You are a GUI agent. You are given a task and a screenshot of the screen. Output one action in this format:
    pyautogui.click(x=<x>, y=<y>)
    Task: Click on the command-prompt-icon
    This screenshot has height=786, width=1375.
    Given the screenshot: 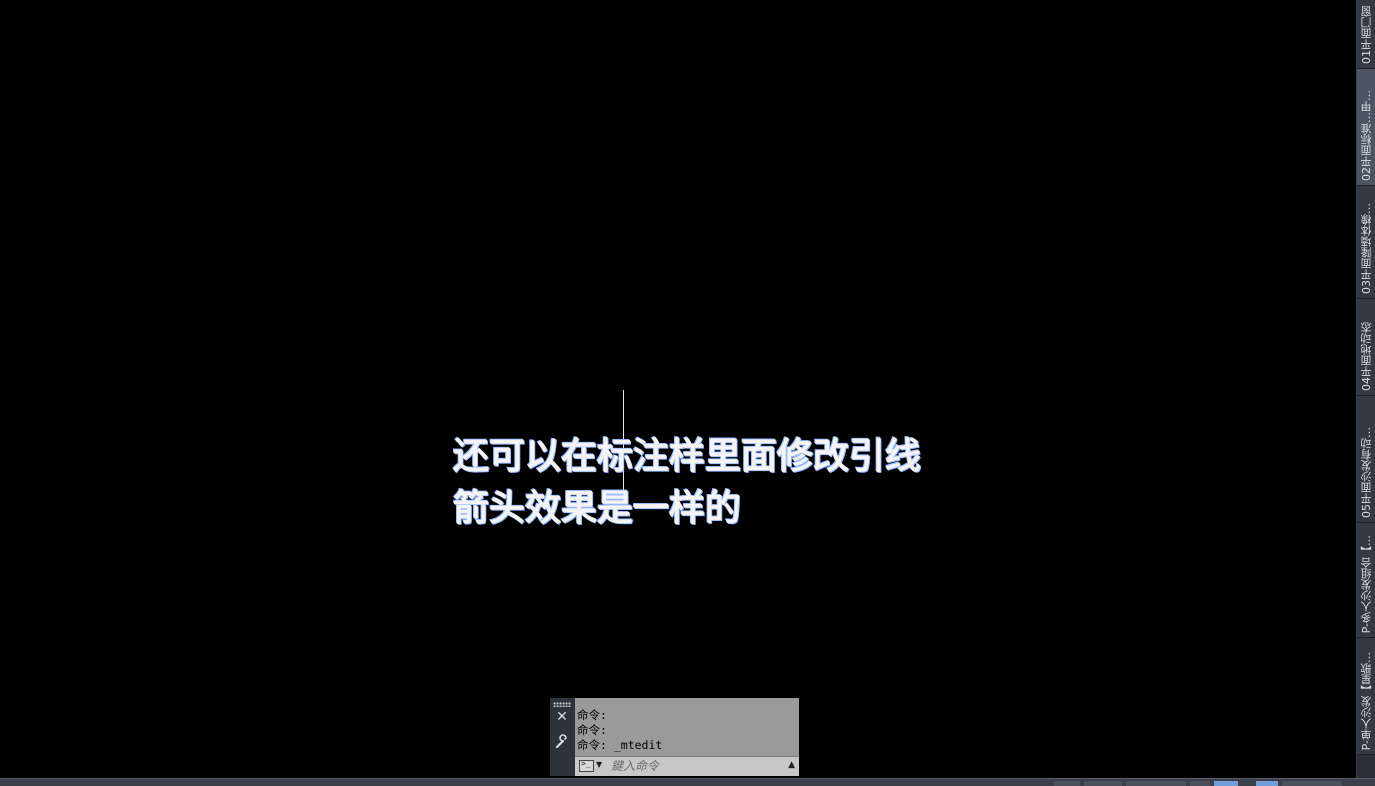 What is the action you would take?
    pyautogui.click(x=586, y=765)
    